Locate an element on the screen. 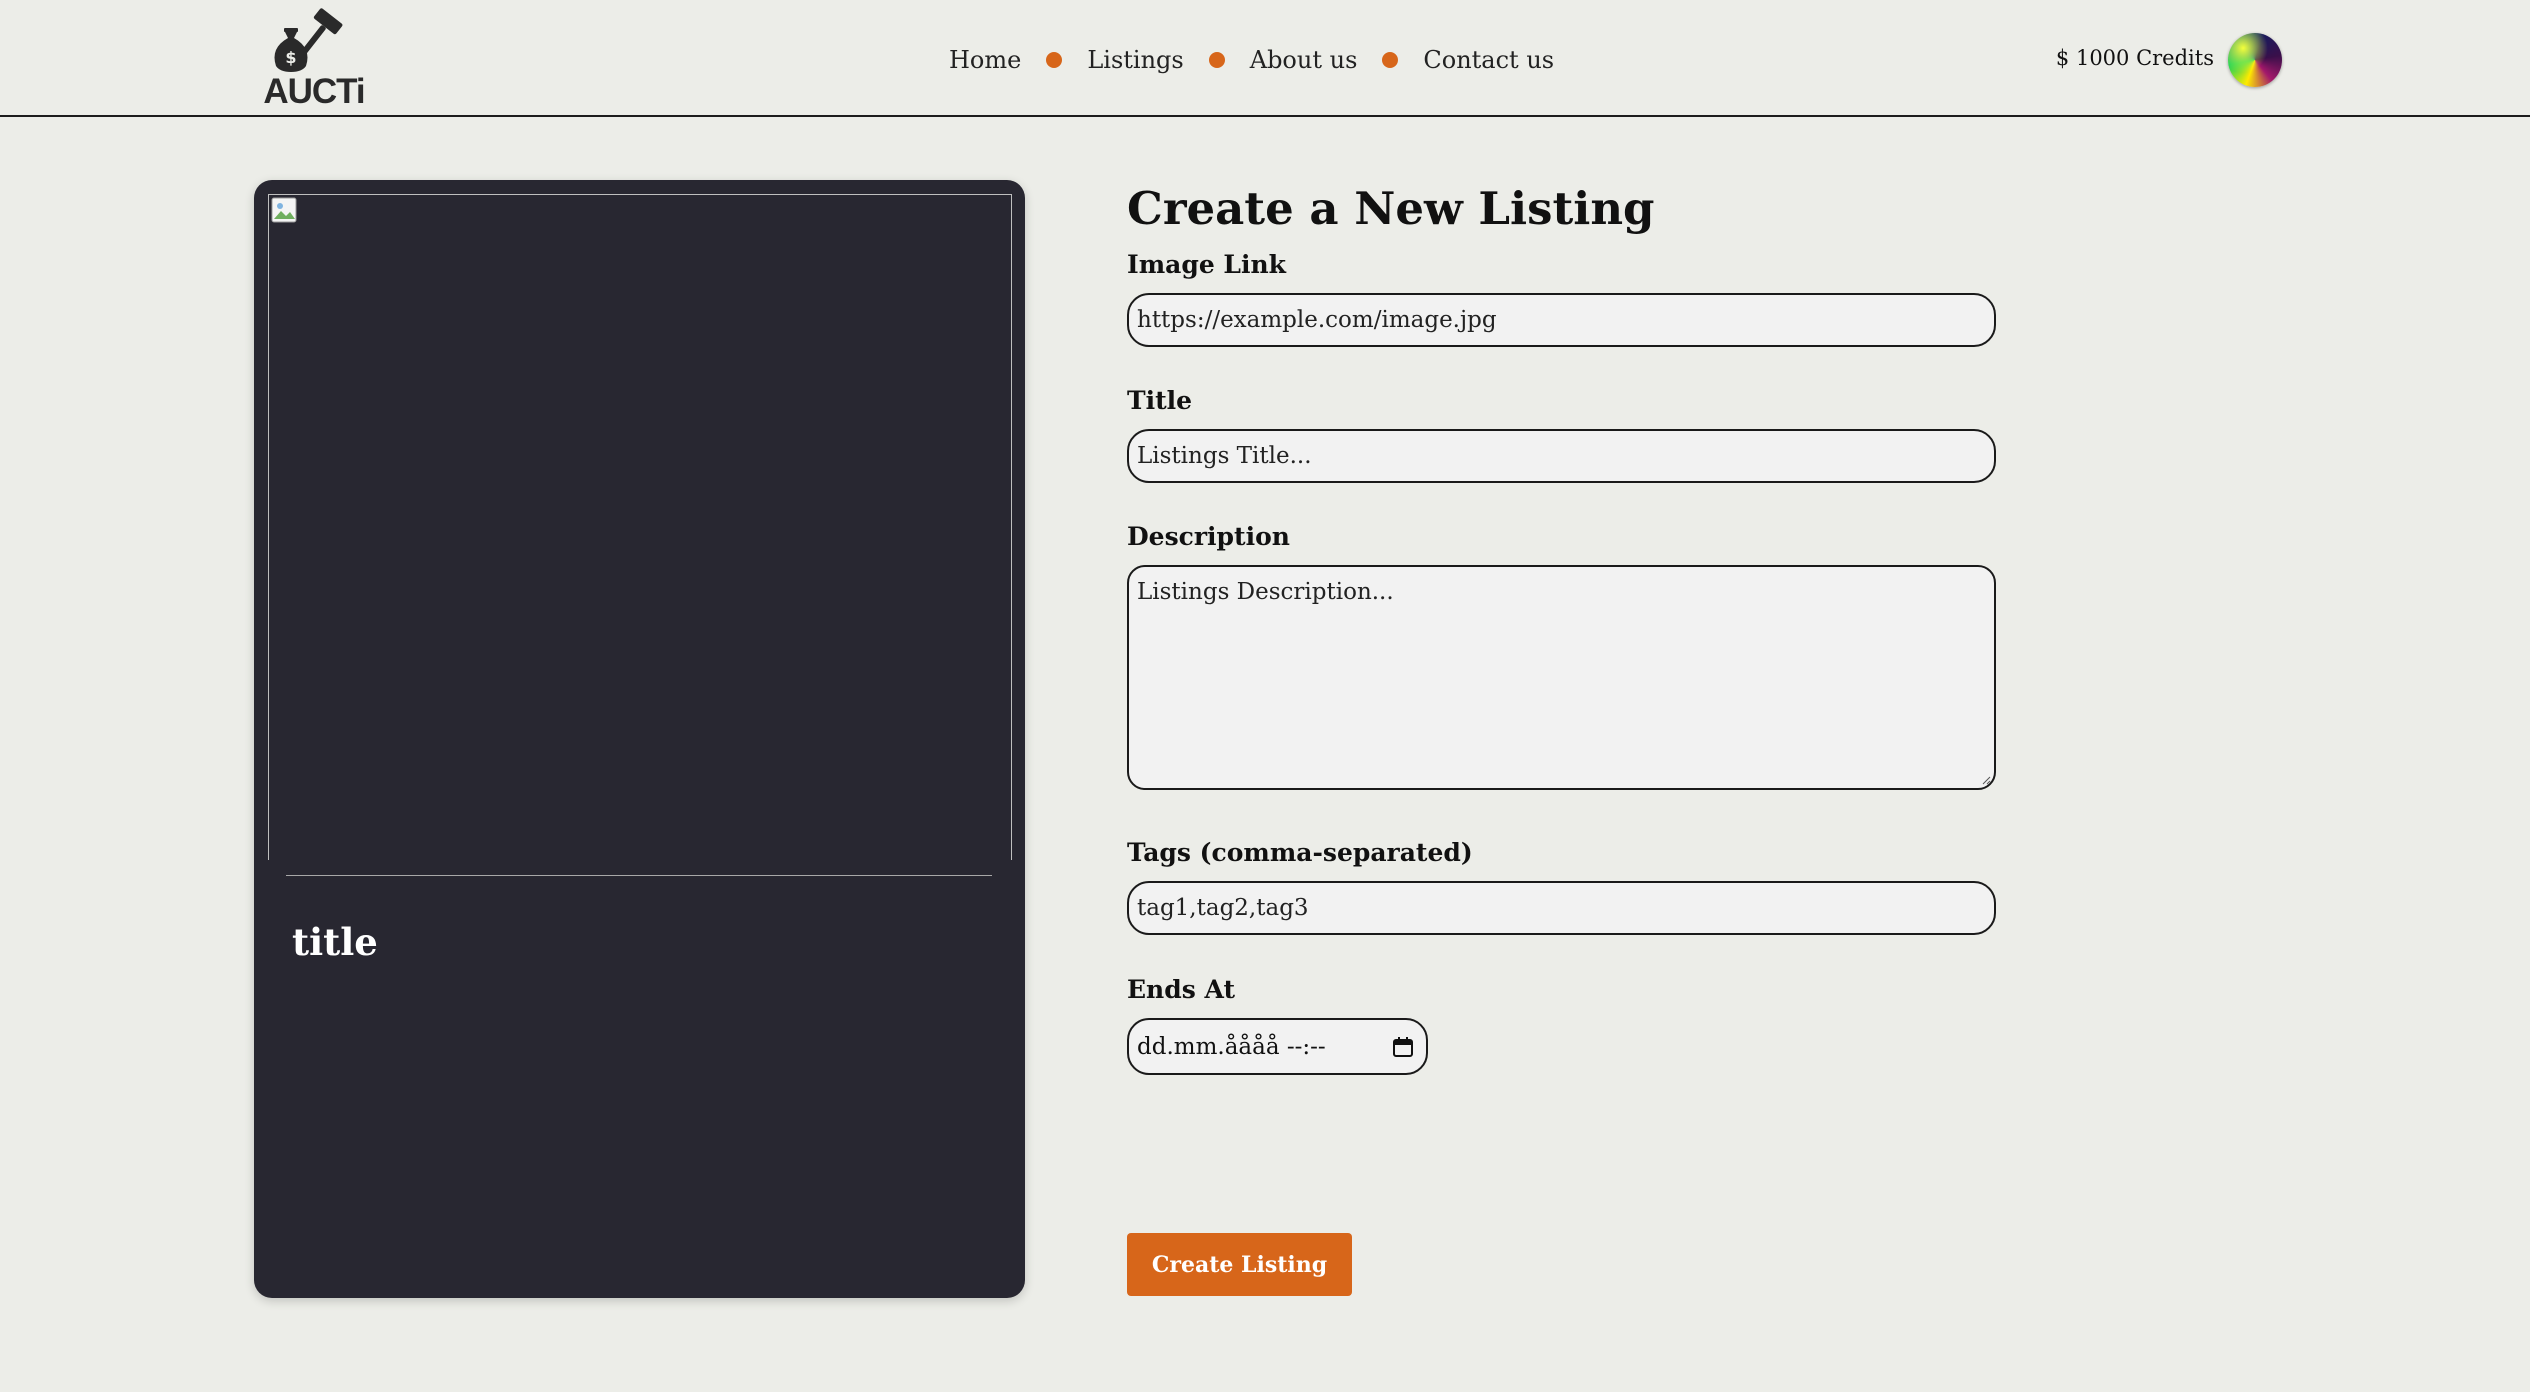 Image resolution: width=2530 pixels, height=1392 pixels. tags-input: tag1,tag2,tag3 is located at coordinates (1561, 908).